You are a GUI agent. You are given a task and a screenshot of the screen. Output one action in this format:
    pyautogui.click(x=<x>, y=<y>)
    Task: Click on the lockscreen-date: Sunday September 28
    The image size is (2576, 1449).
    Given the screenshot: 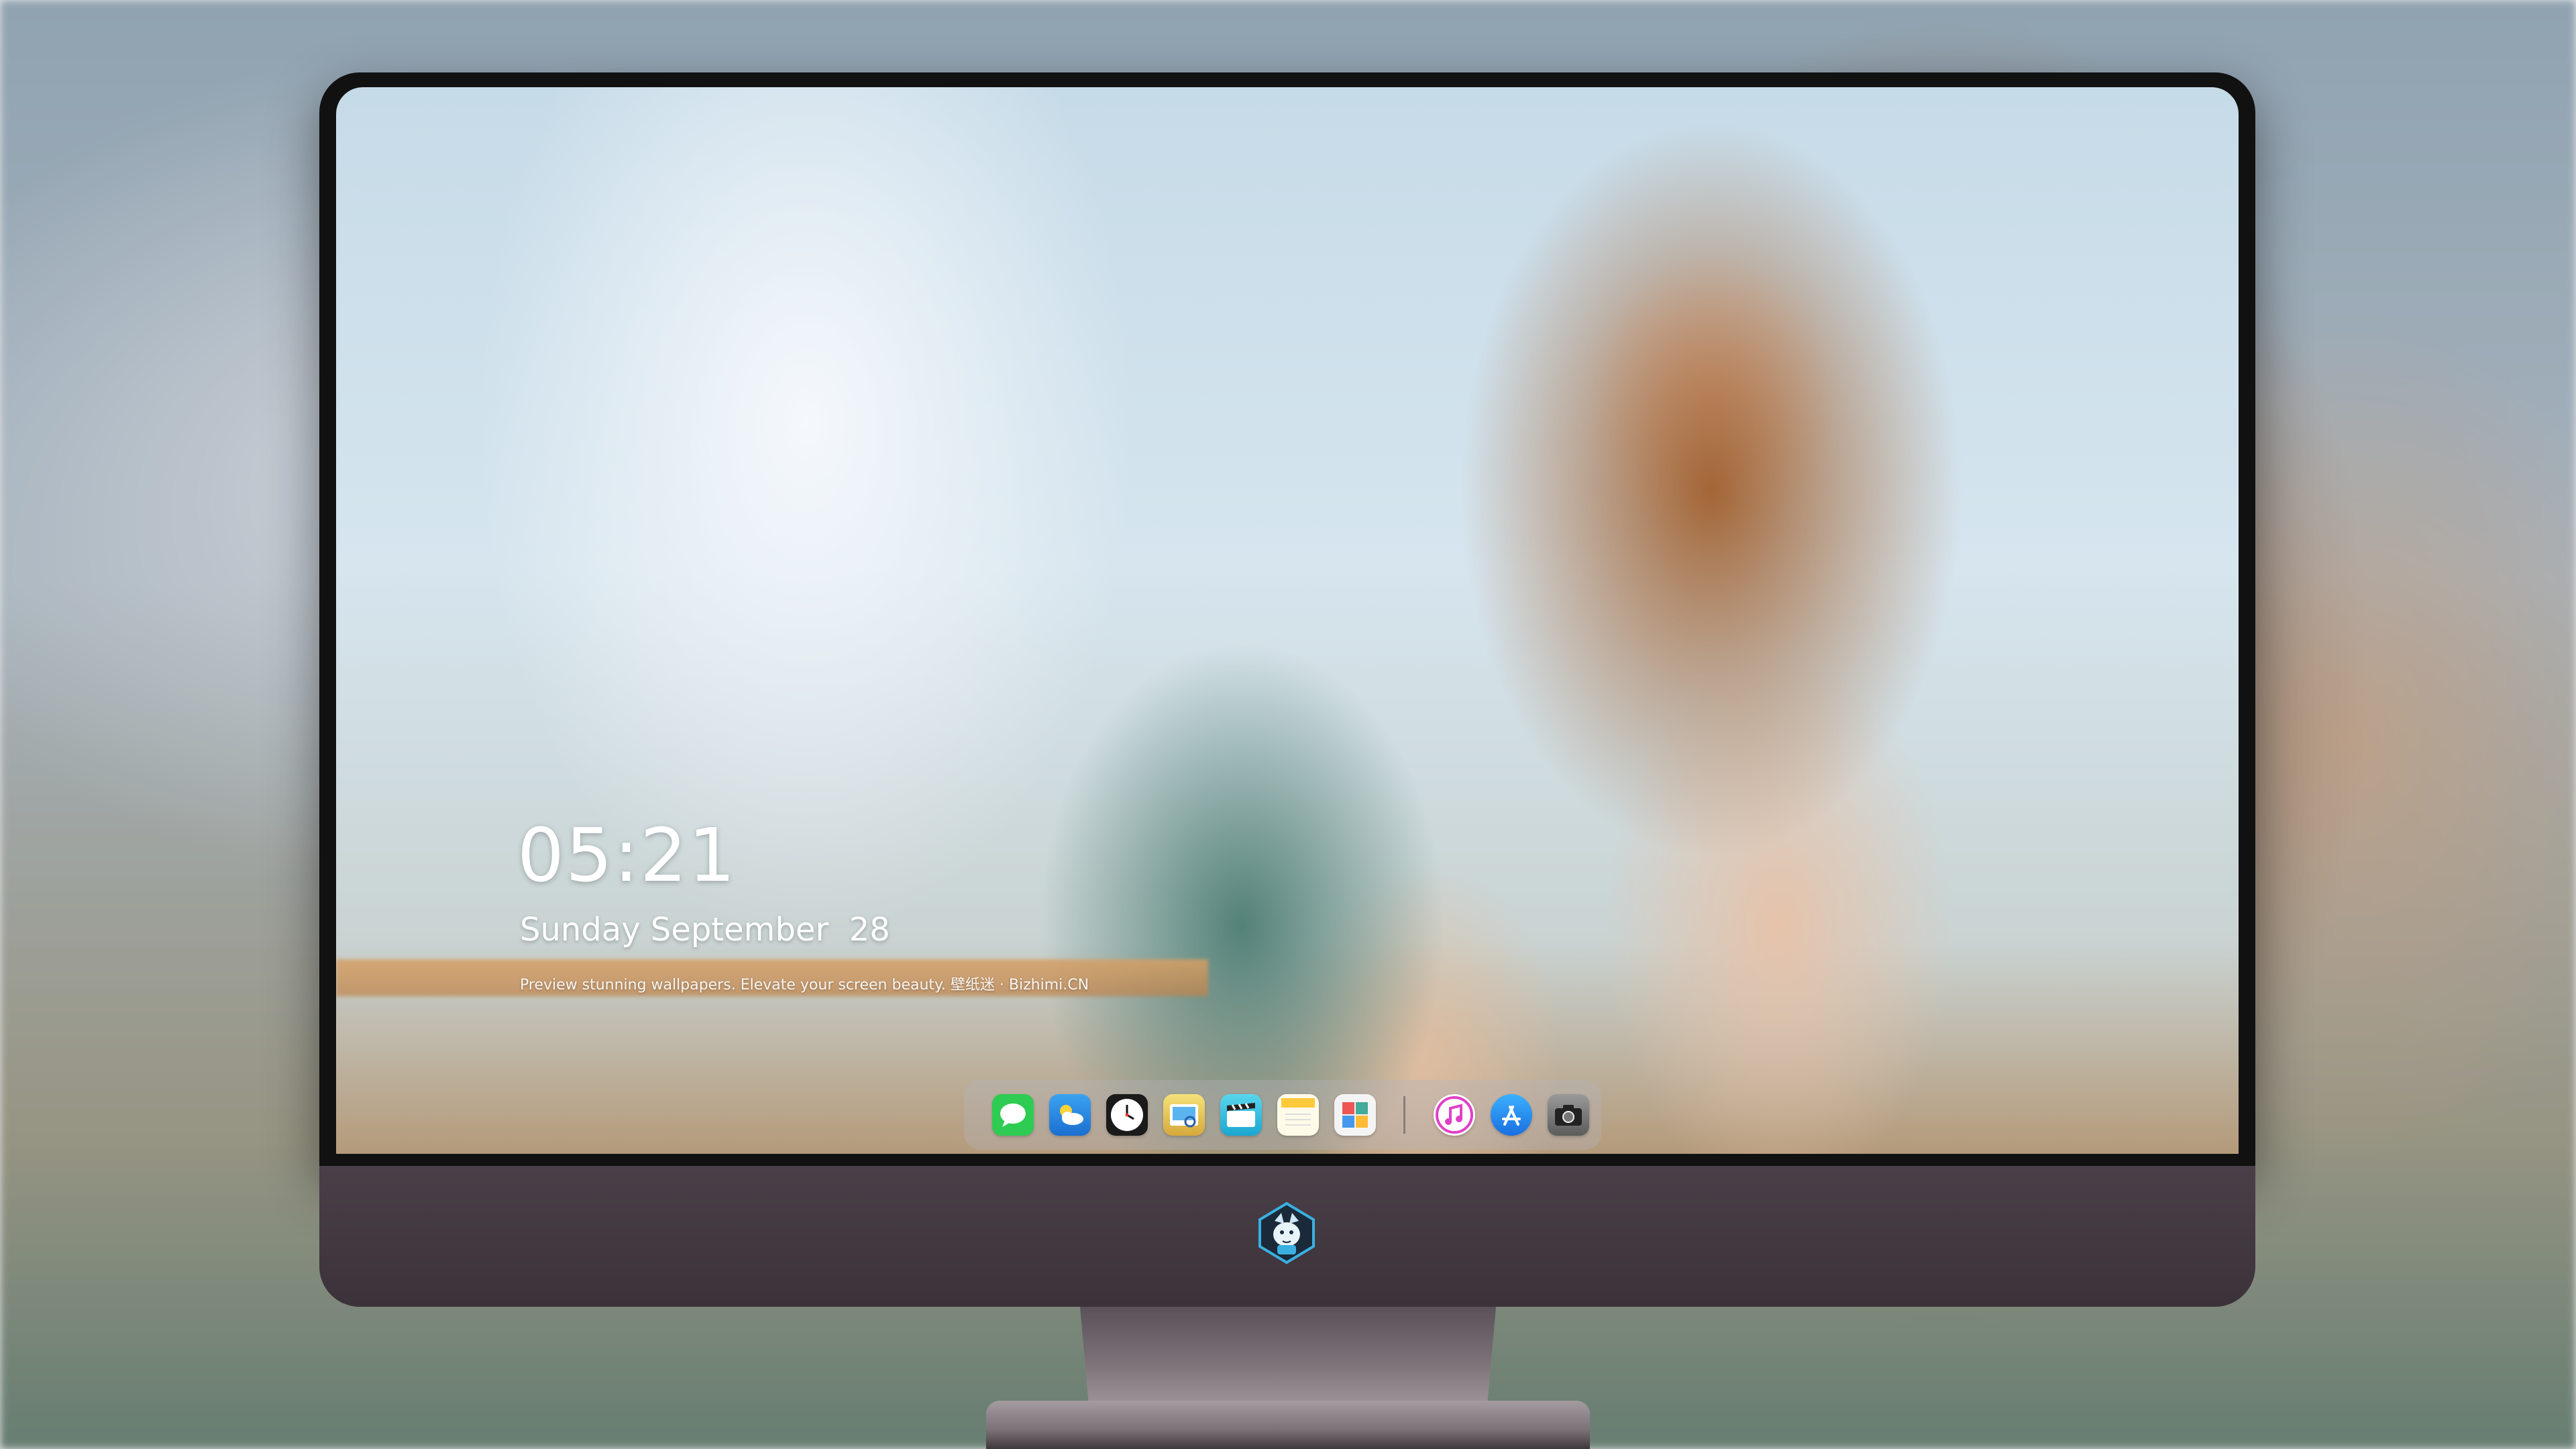 What is the action you would take?
    pyautogui.click(x=705, y=930)
    